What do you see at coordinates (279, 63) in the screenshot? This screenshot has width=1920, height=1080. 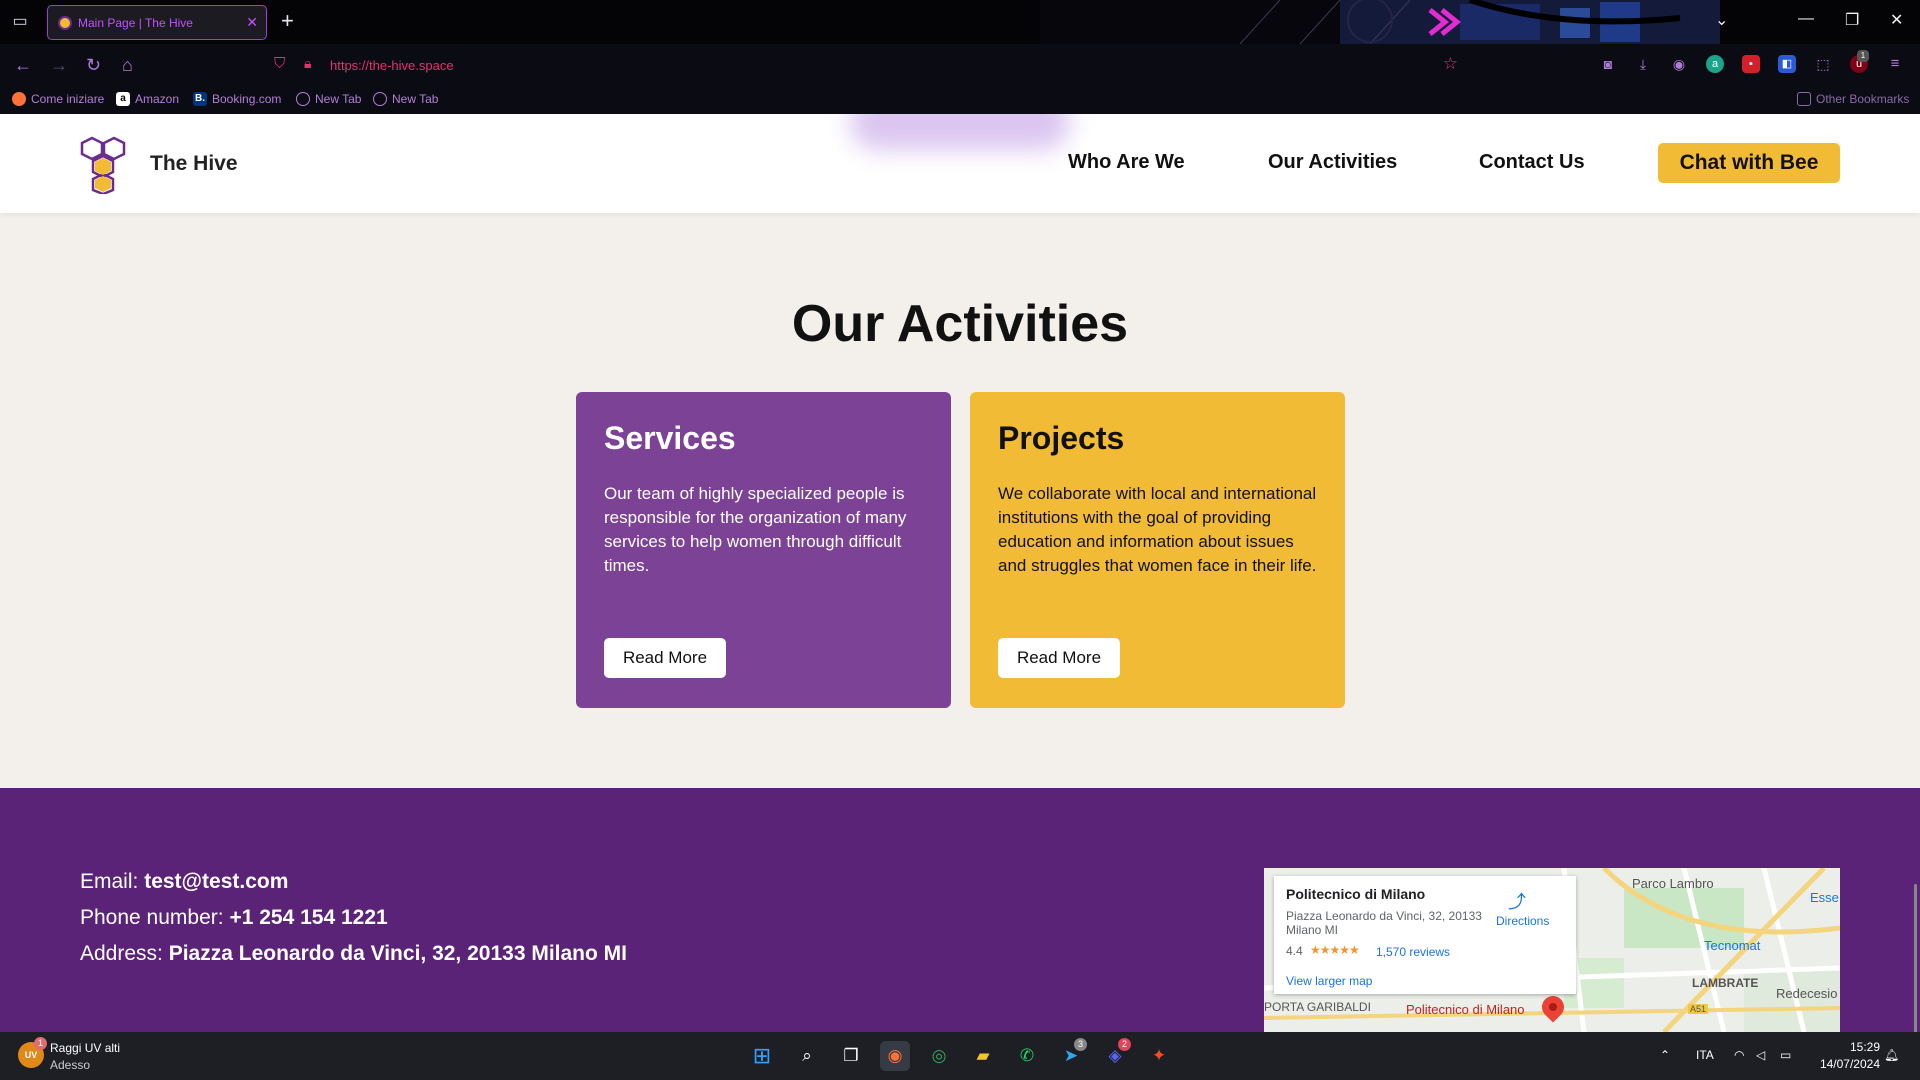 I see `tracking-shield-icon: ⛉` at bounding box center [279, 63].